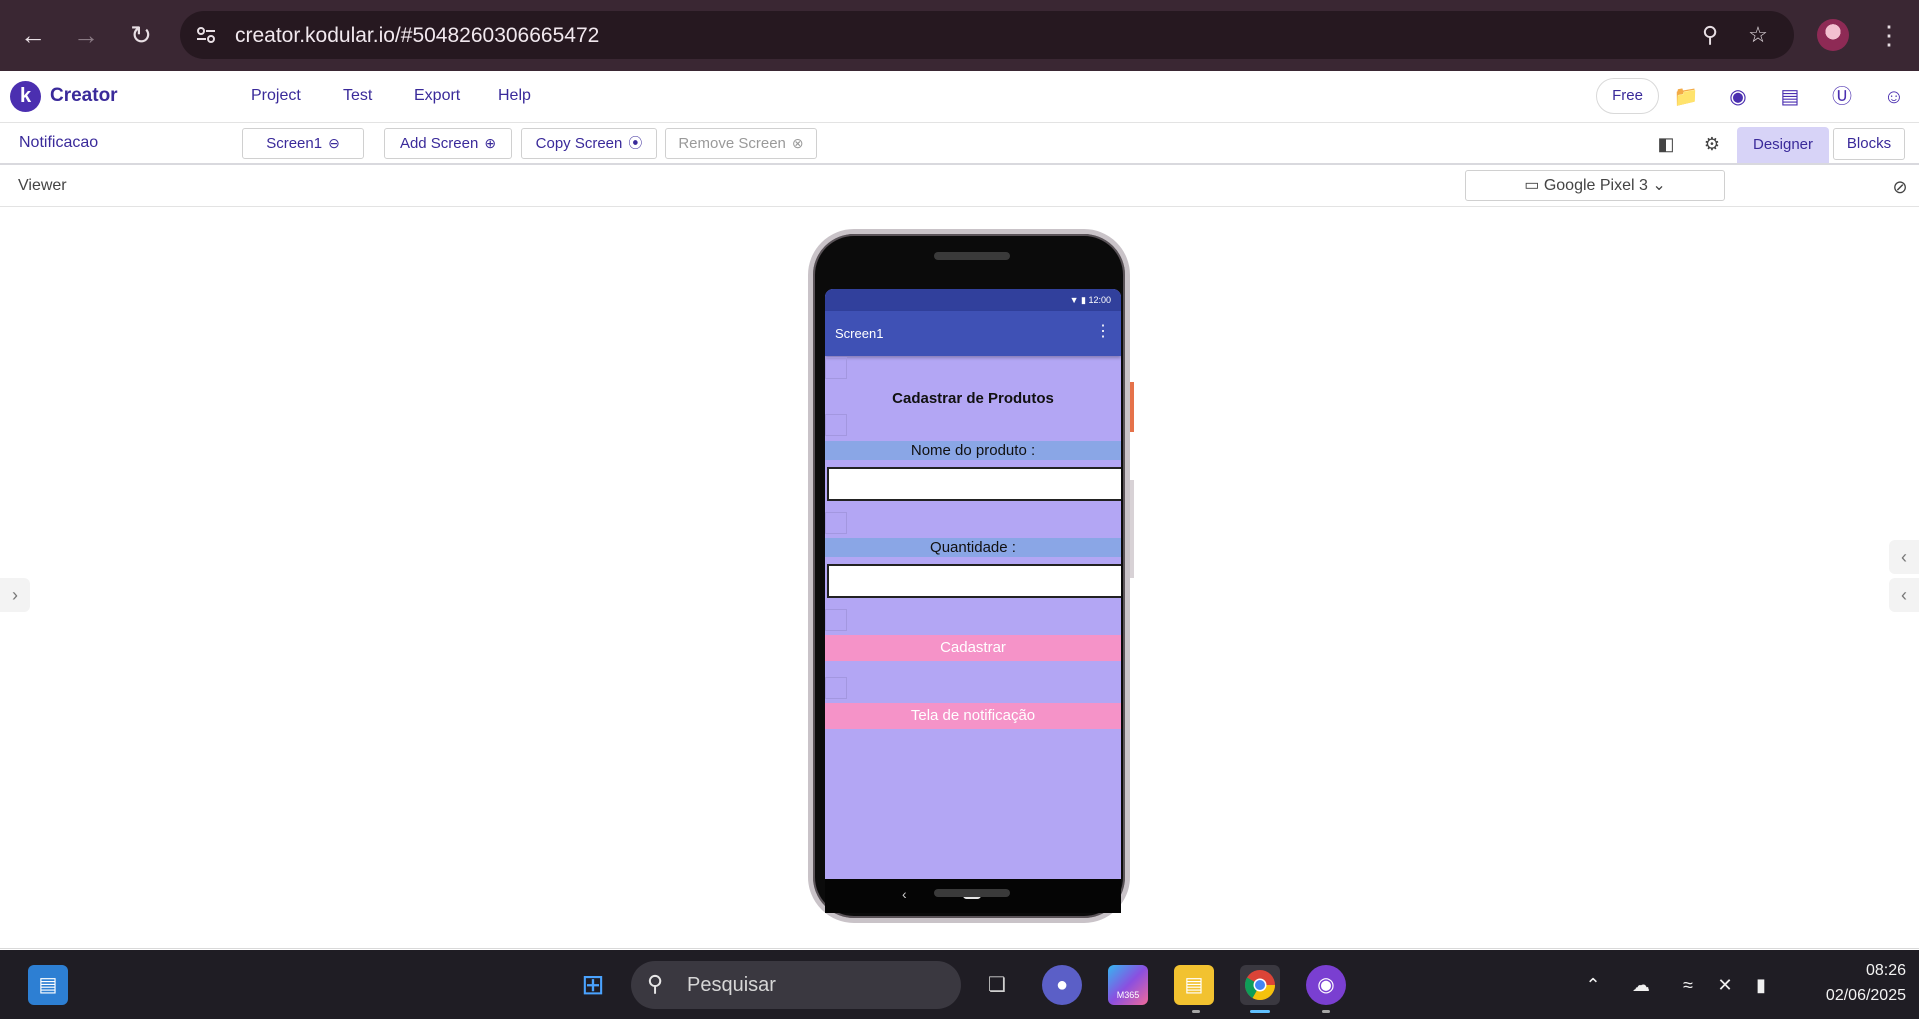 Image resolution: width=1919 pixels, height=1019 pixels. Describe the element at coordinates (1833, 35) in the screenshot. I see `profile-avatar` at that location.